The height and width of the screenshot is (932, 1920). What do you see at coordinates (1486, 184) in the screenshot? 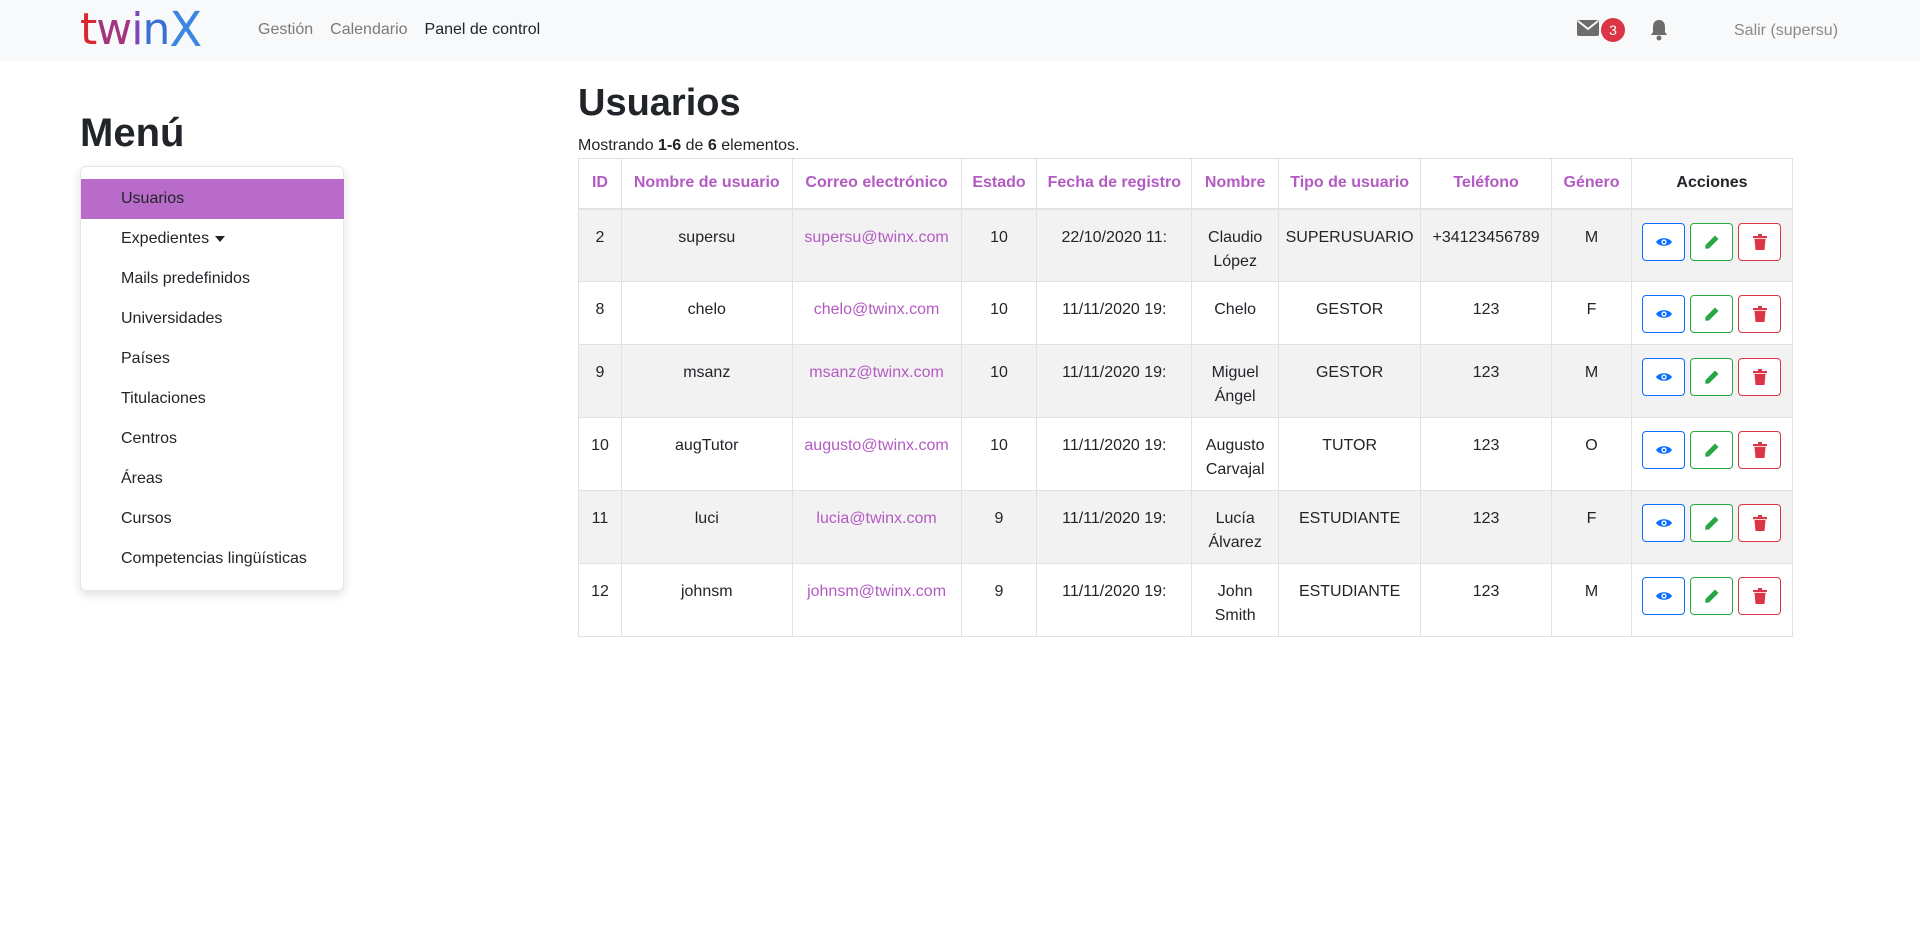
I see `column-header-telefono: Teléfono` at bounding box center [1486, 184].